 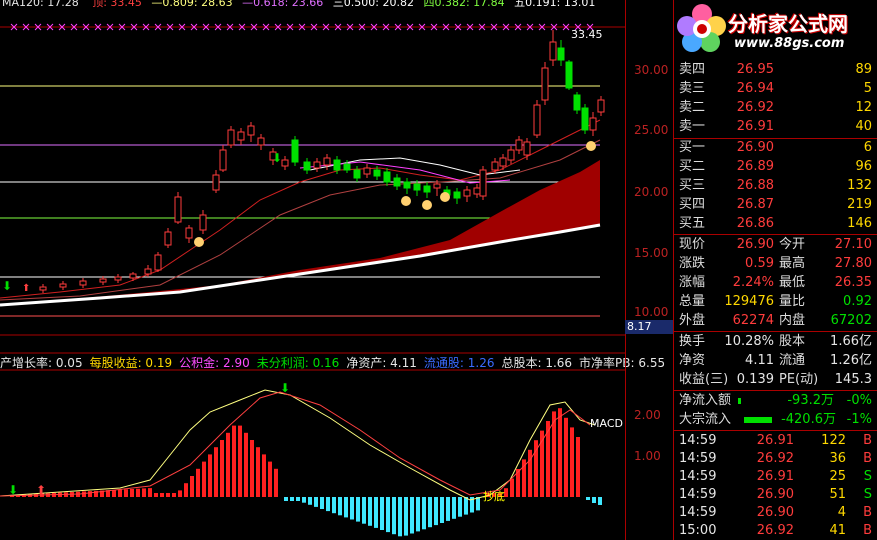 What do you see at coordinates (117, 4) in the screenshot?
I see `high-label: 顶: 33.45` at bounding box center [117, 4].